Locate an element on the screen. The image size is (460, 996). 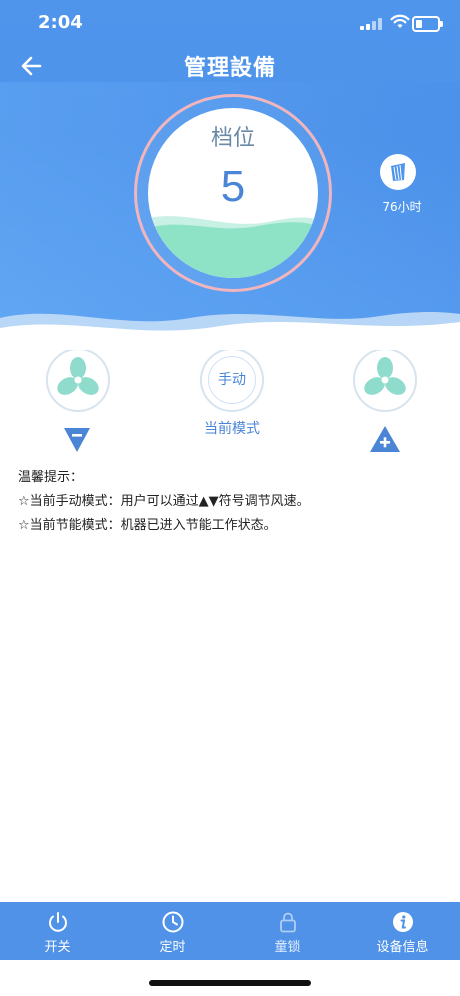
page-title: 管理設備 is located at coordinates (229, 68).